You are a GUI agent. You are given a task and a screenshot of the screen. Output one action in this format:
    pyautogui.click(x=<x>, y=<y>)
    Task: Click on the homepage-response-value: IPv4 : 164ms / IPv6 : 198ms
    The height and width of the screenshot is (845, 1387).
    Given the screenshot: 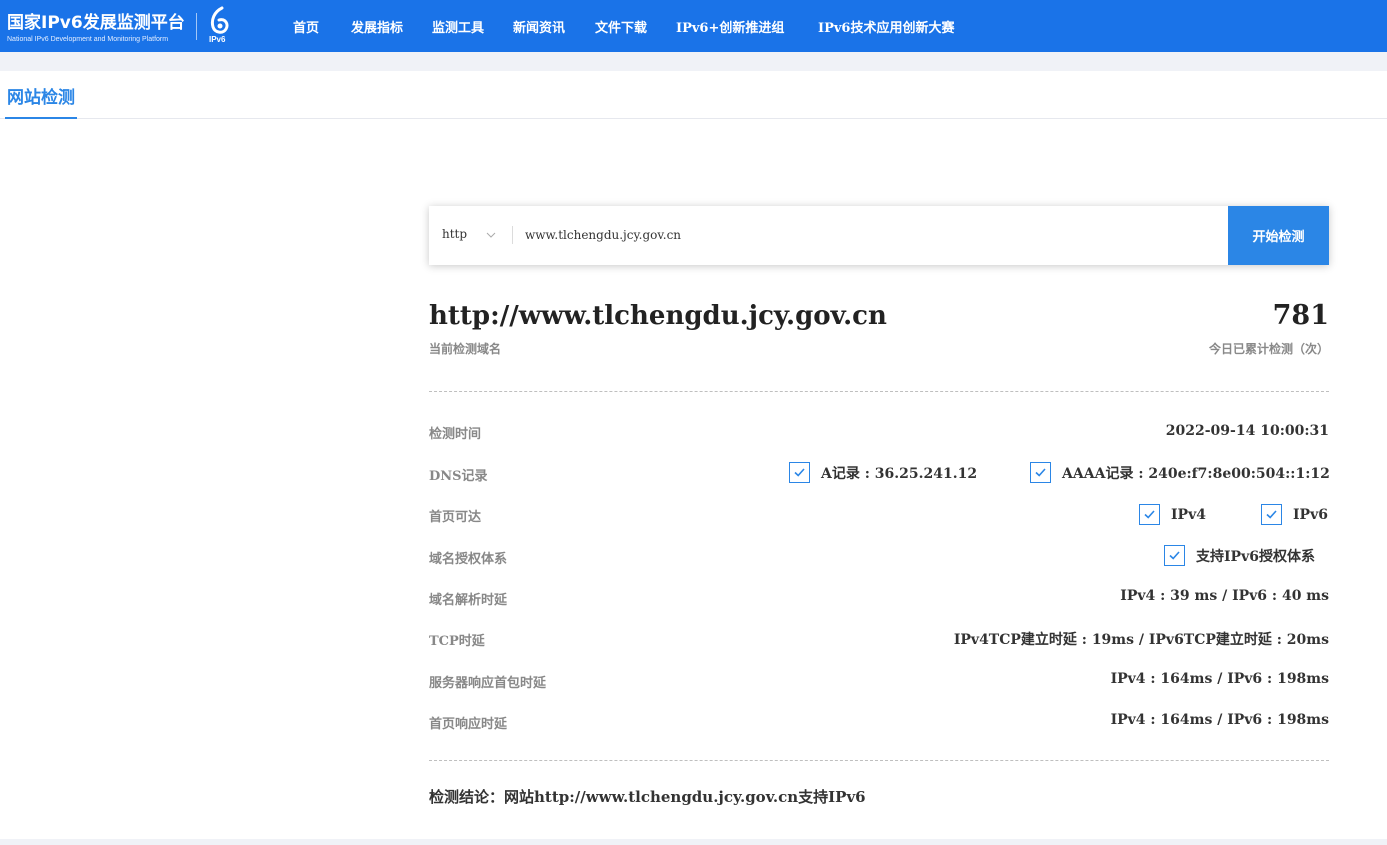 What is the action you would take?
    pyautogui.click(x=1219, y=720)
    